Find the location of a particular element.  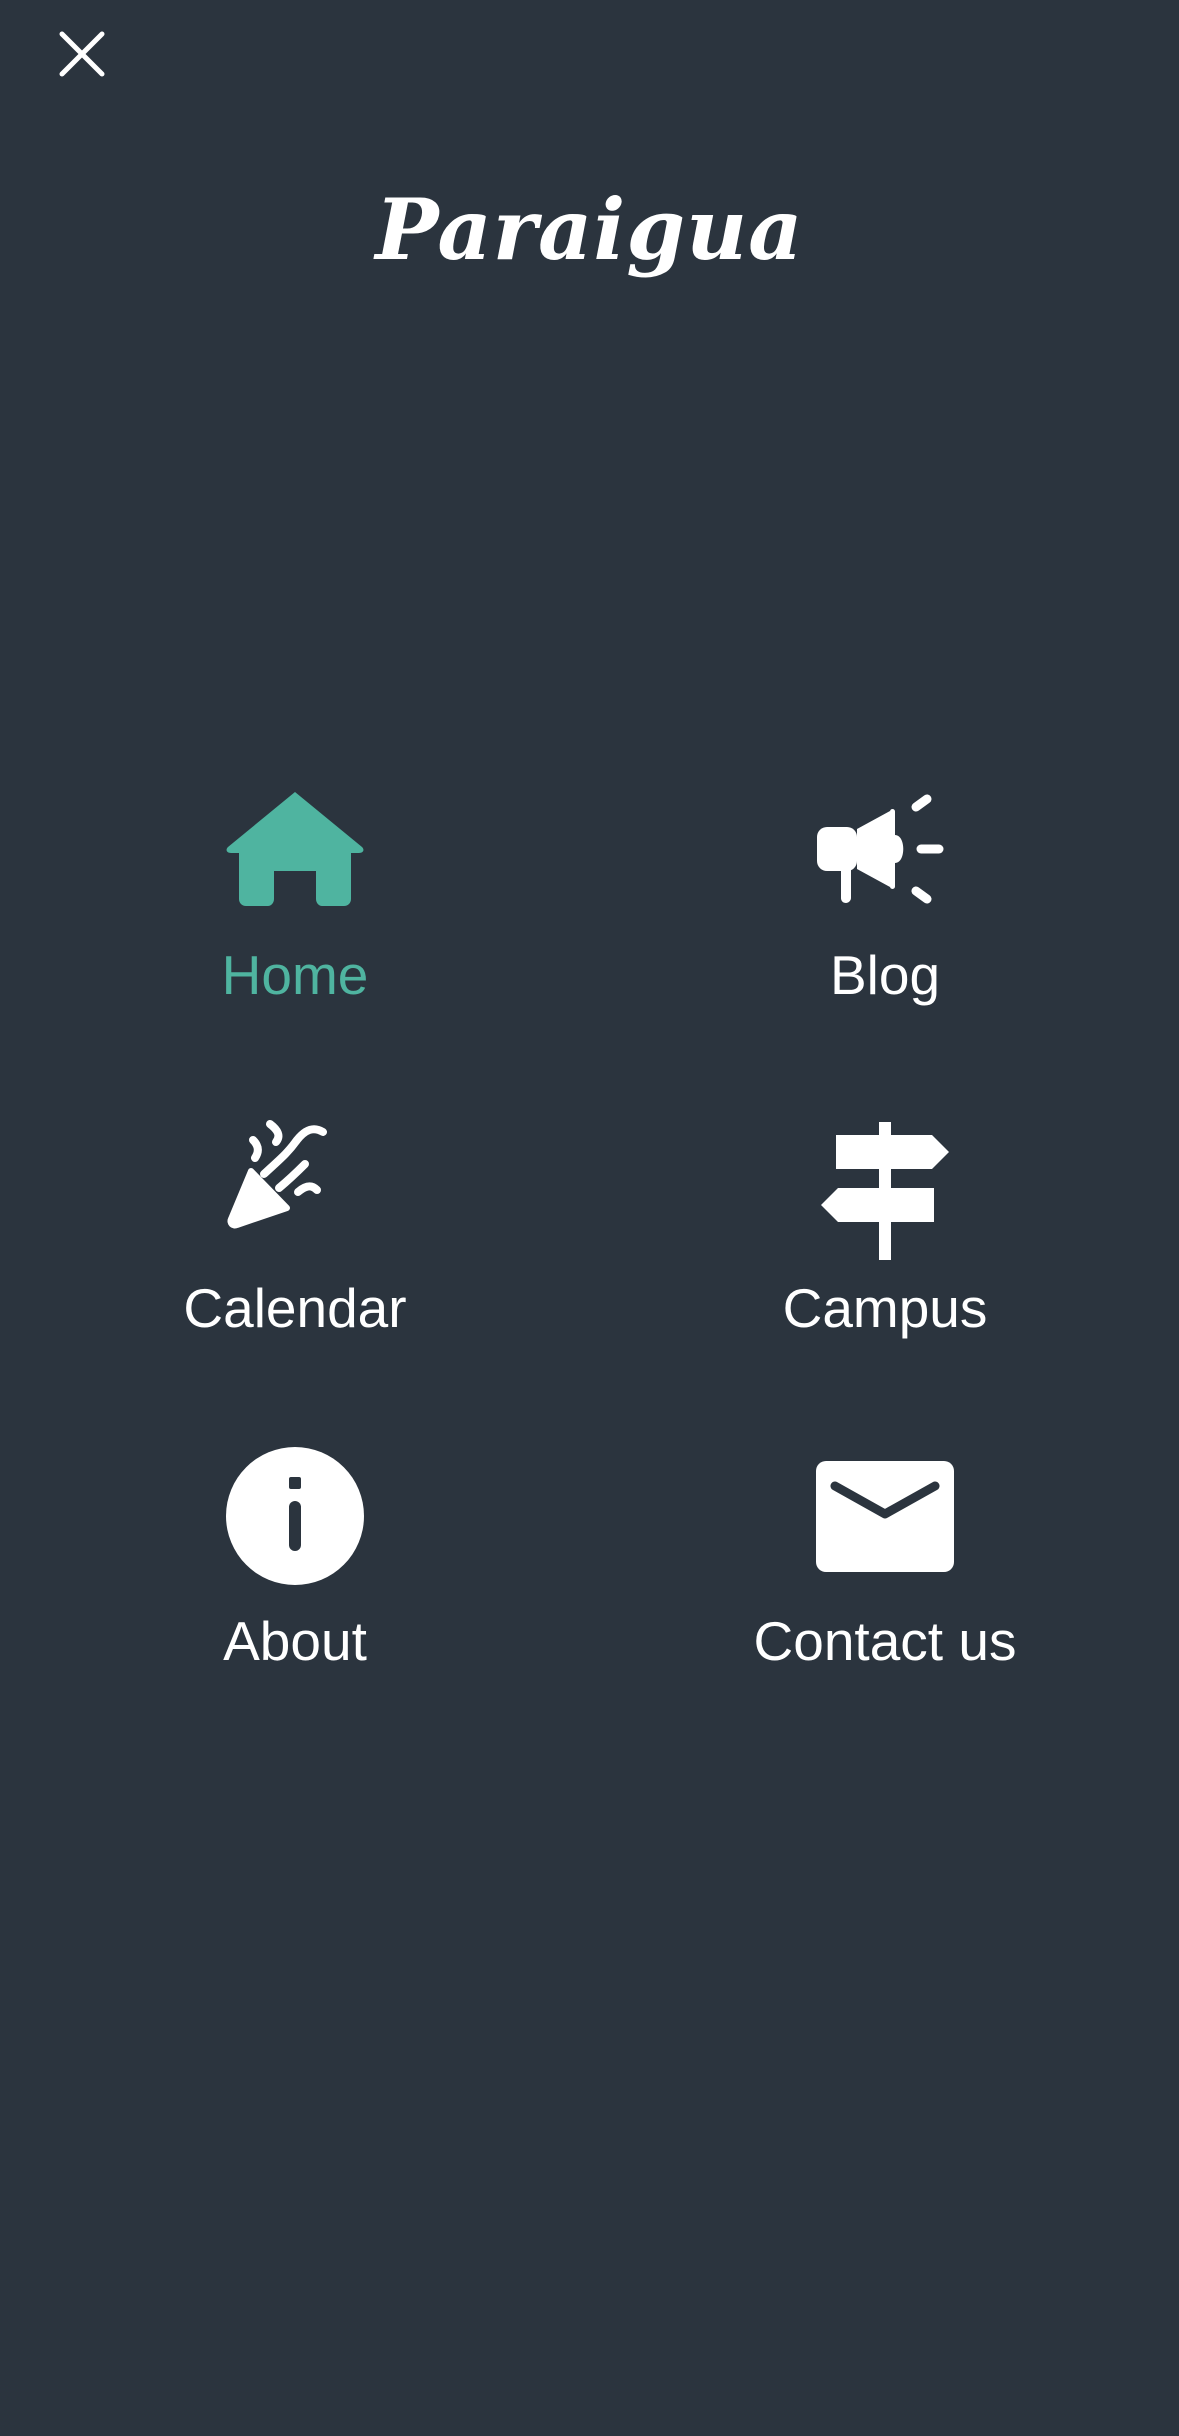

envelope-icon is located at coordinates (885, 1521).